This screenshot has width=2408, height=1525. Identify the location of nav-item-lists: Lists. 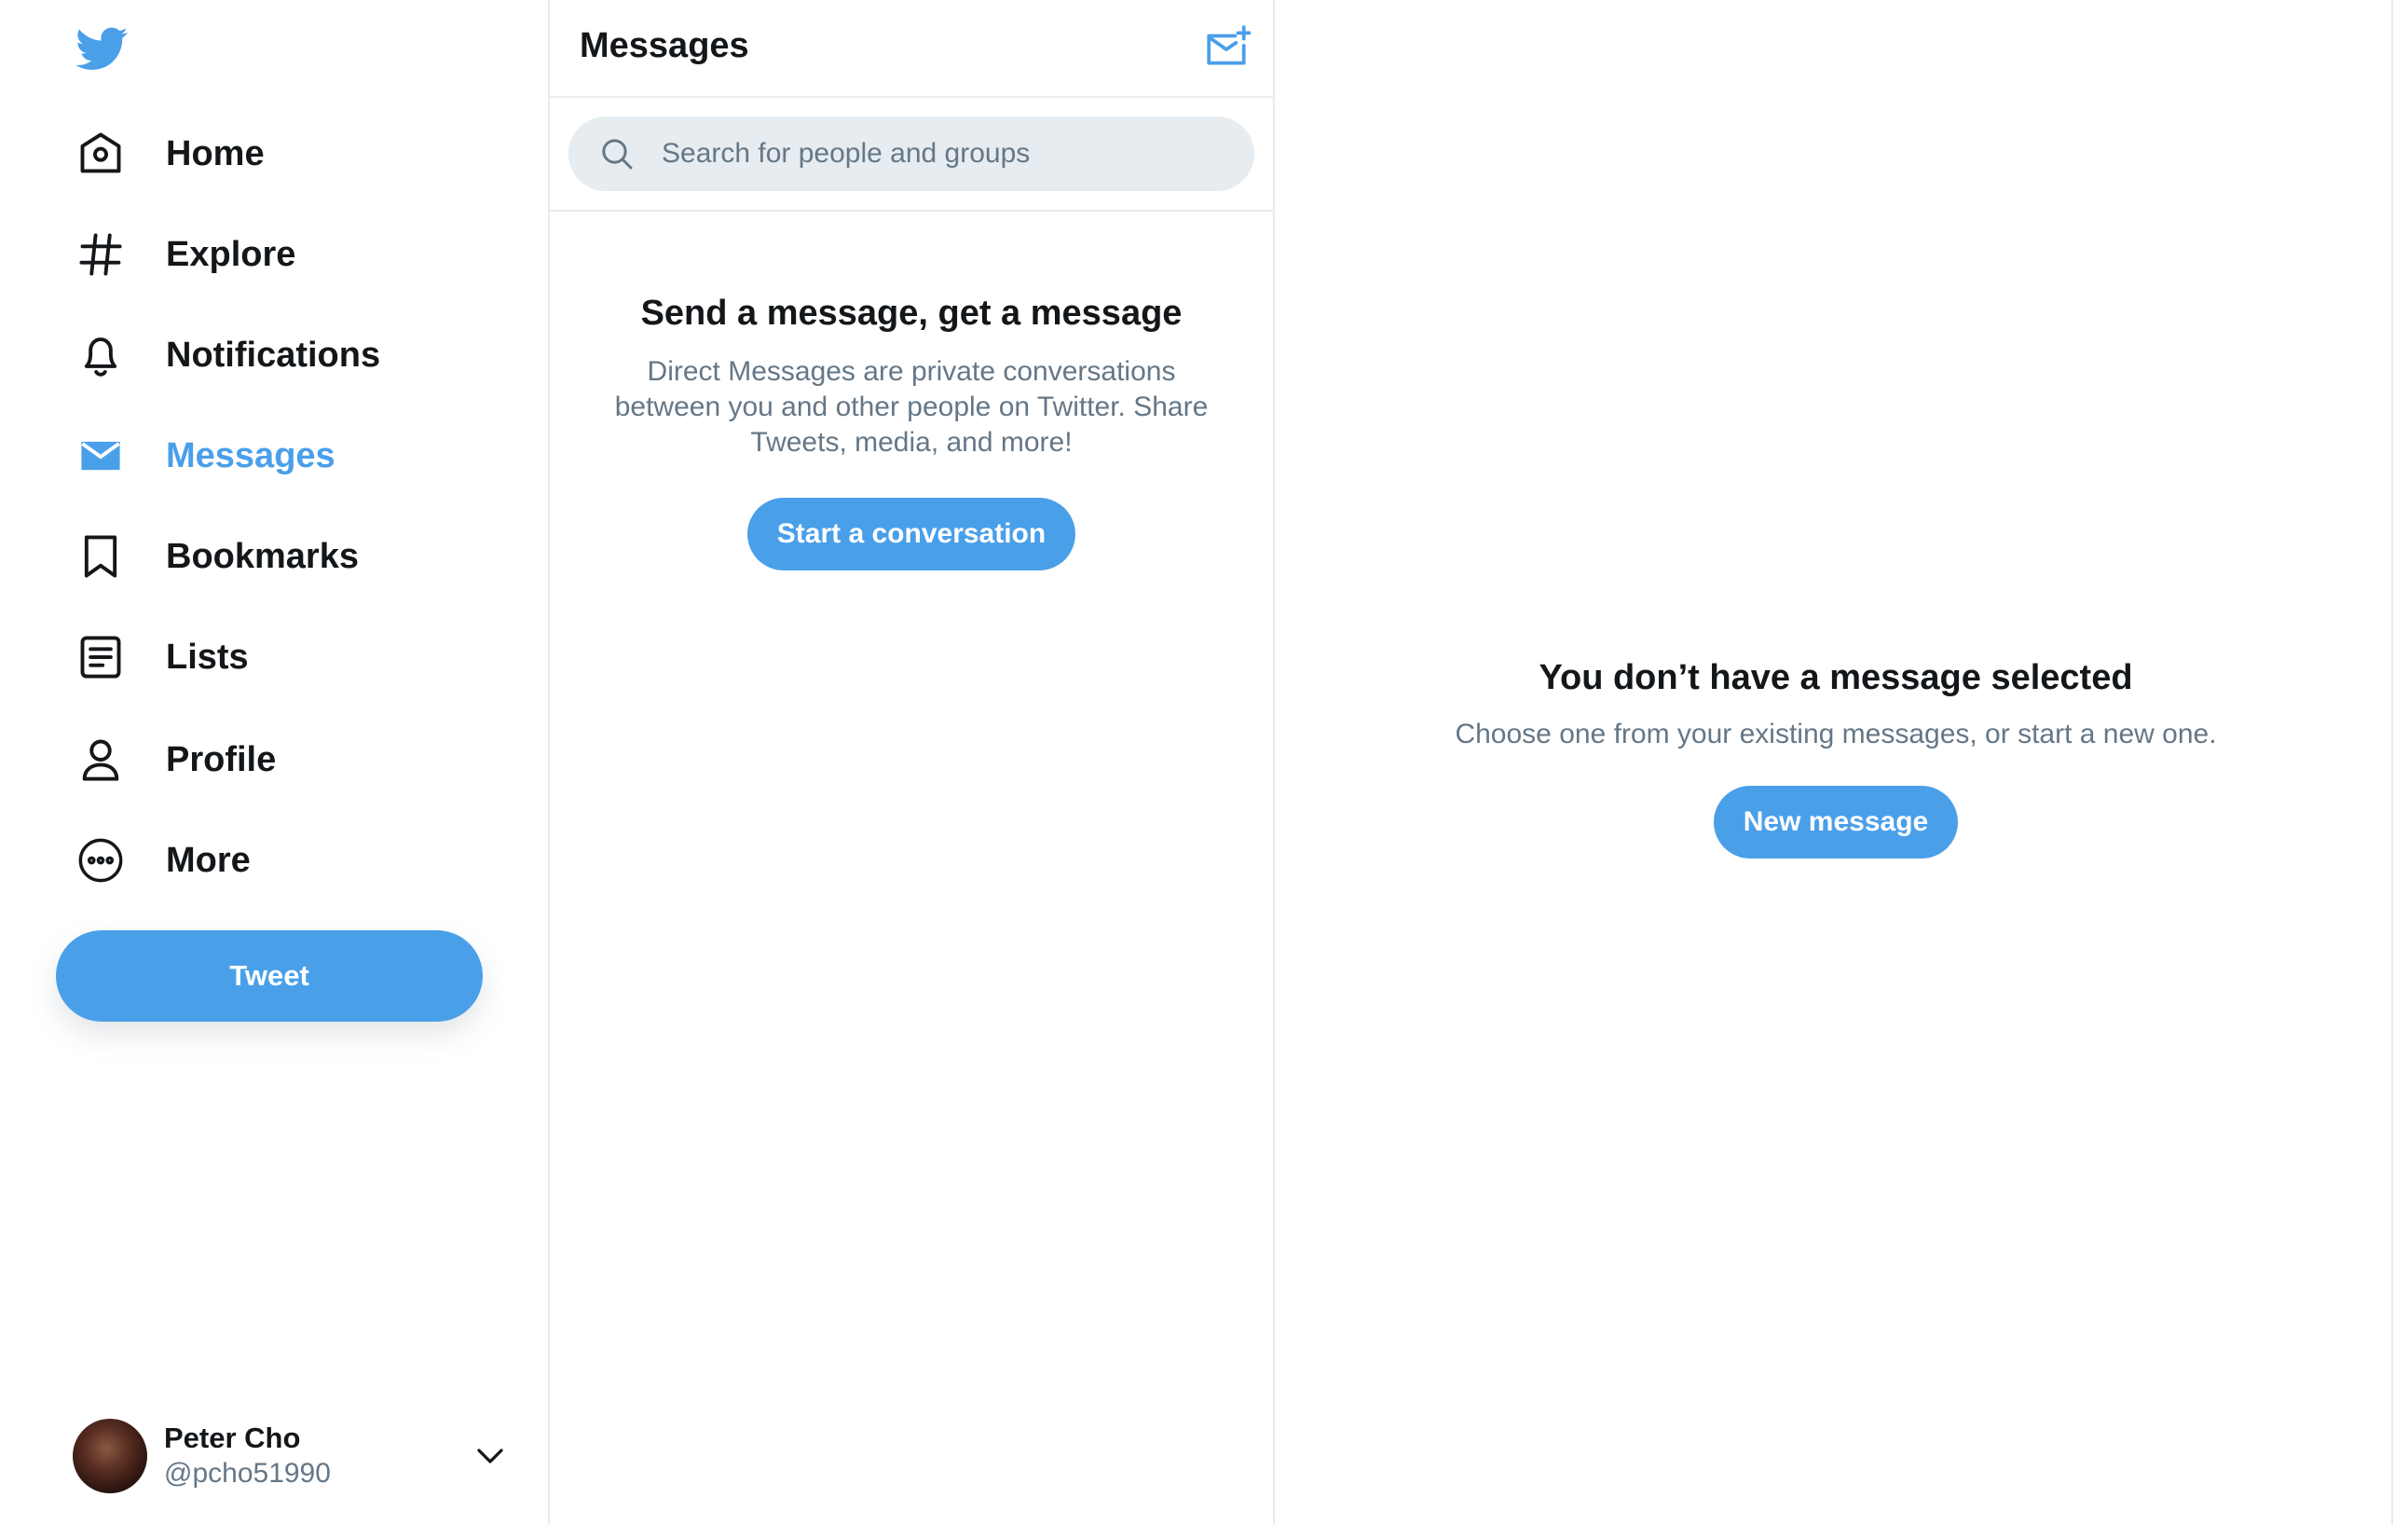
(162, 657).